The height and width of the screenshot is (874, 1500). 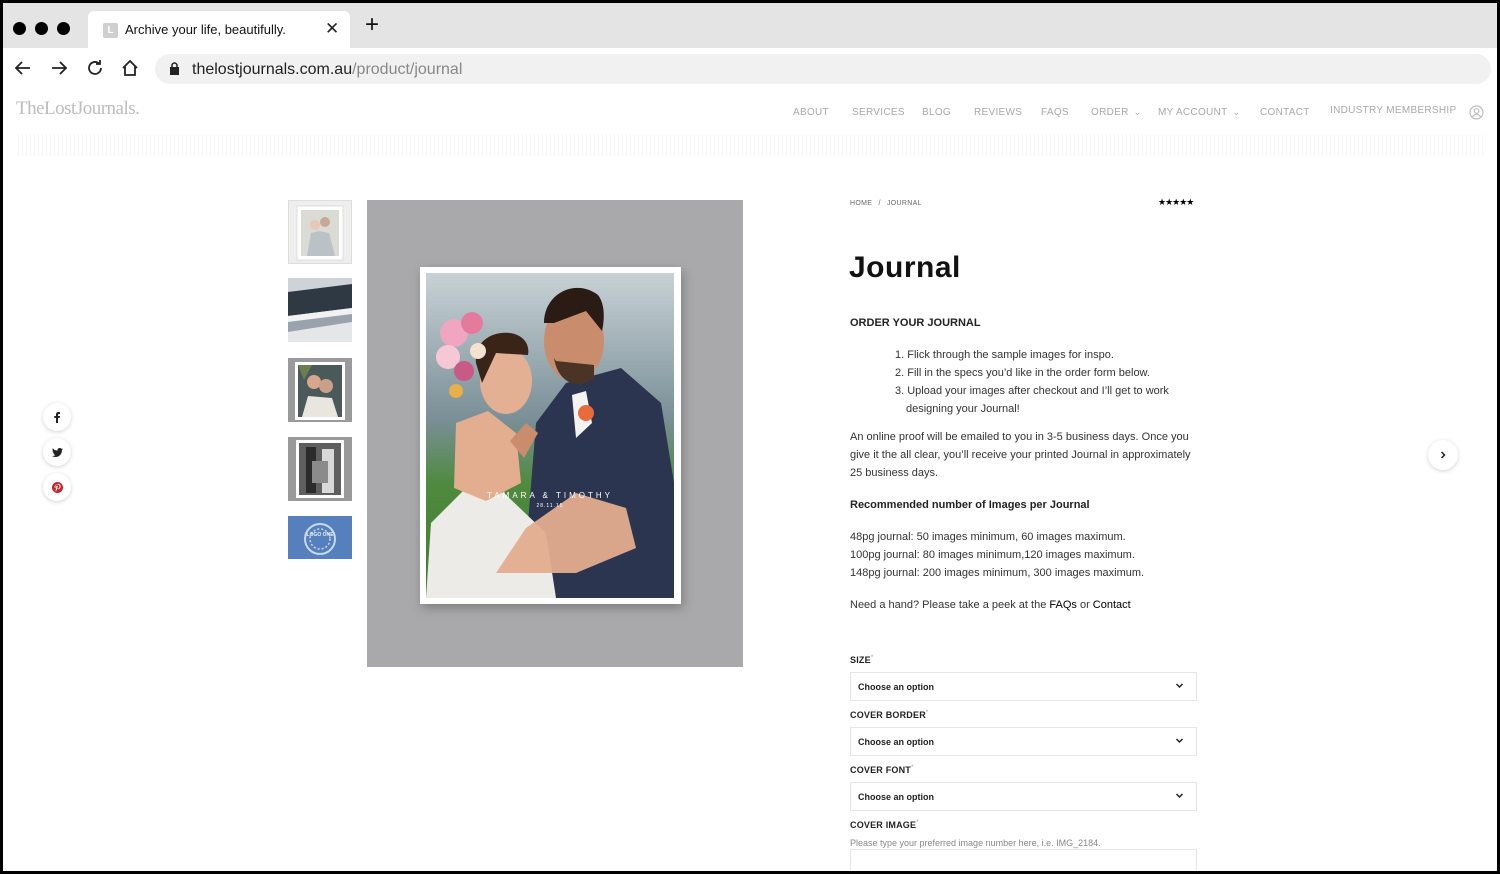 I want to click on nav-services: SERVICES, so click(x=878, y=112).